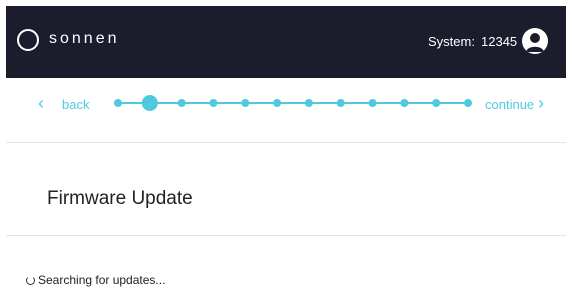 This screenshot has height=305, width=572. Describe the element at coordinates (75, 104) in the screenshot. I see `back-button: back` at that location.